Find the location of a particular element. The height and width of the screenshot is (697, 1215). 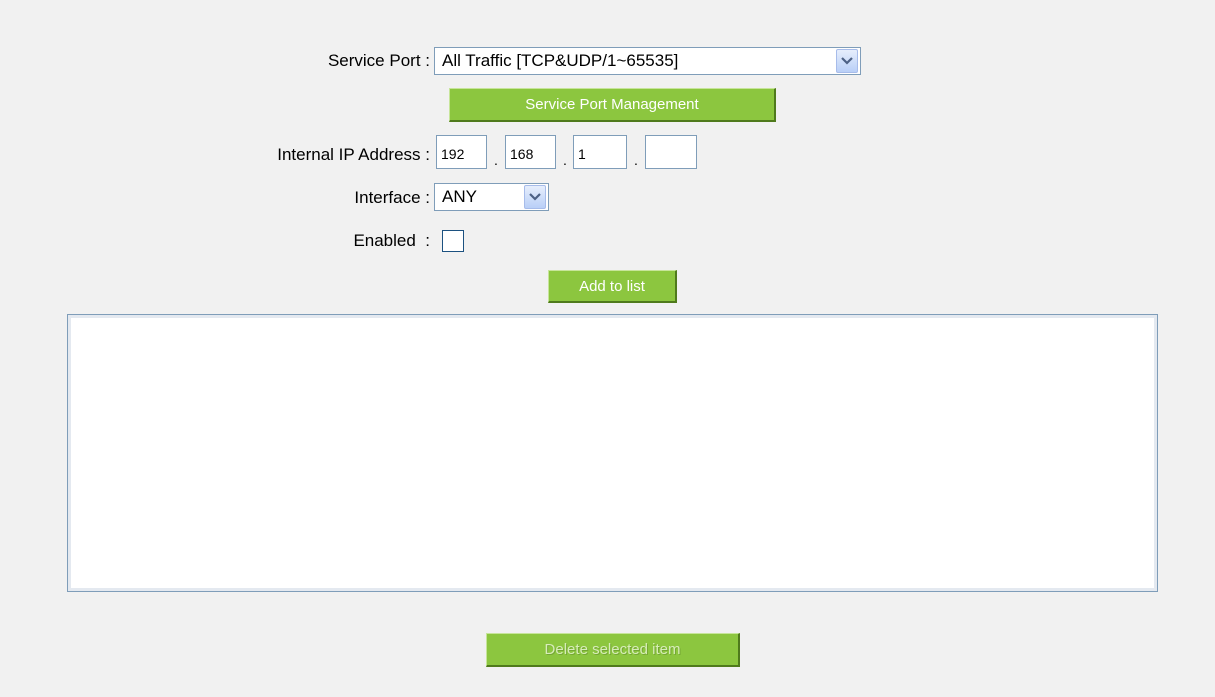

add-to-list-button: Add to list is located at coordinates (612, 286).